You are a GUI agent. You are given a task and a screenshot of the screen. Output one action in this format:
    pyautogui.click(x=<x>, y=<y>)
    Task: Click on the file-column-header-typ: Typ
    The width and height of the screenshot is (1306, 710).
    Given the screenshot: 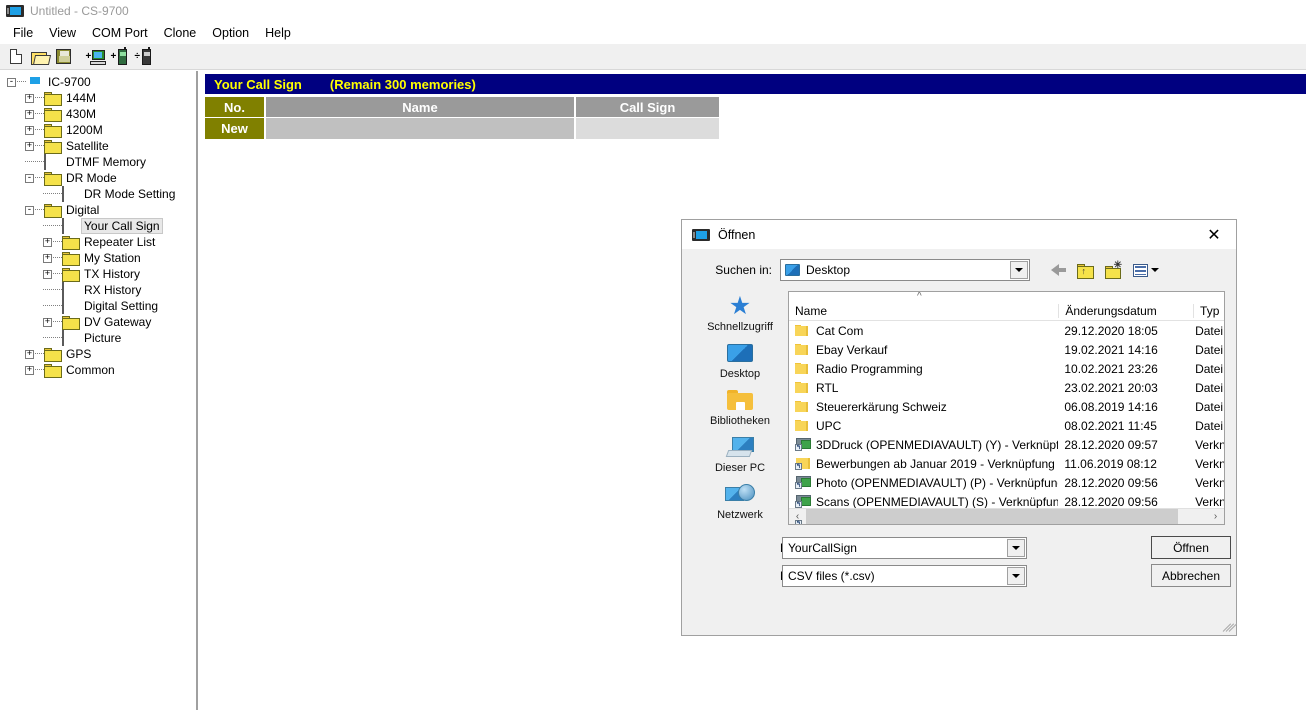 What is the action you would take?
    pyautogui.click(x=1208, y=311)
    